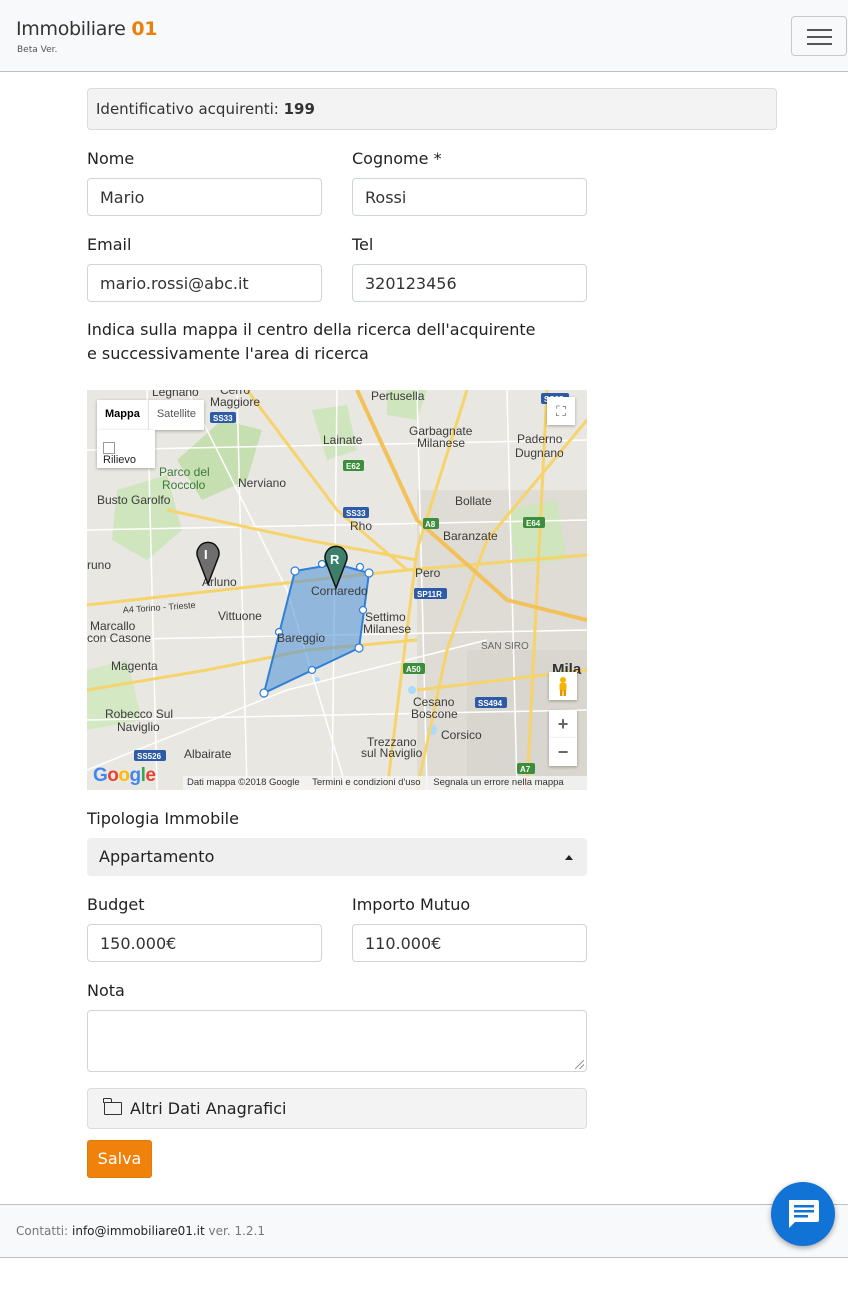  Describe the element at coordinates (539, 453) in the screenshot. I see `svg-text: Dugnano` at that location.